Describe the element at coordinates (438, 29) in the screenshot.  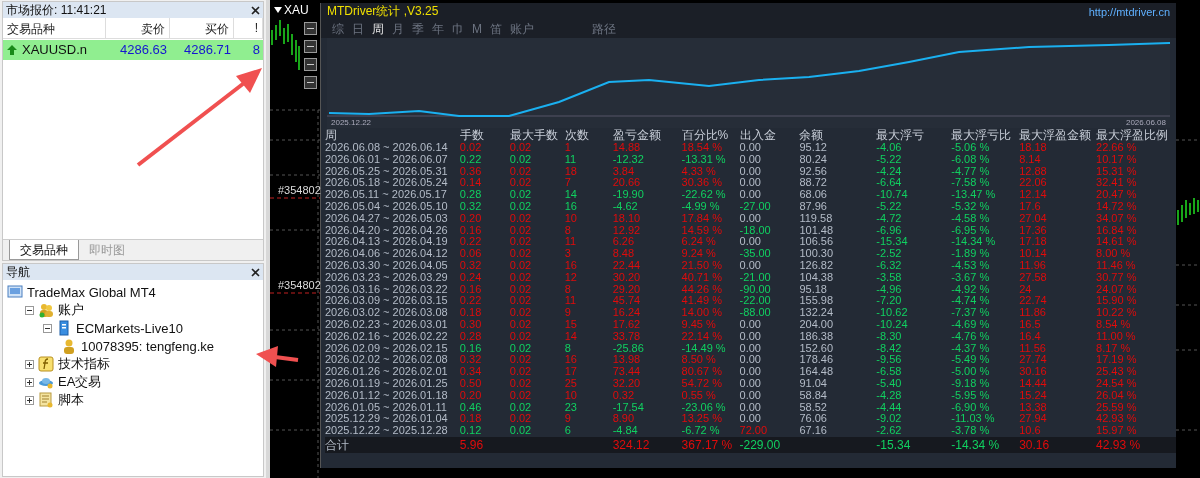
I see `period-tab: 年` at that location.